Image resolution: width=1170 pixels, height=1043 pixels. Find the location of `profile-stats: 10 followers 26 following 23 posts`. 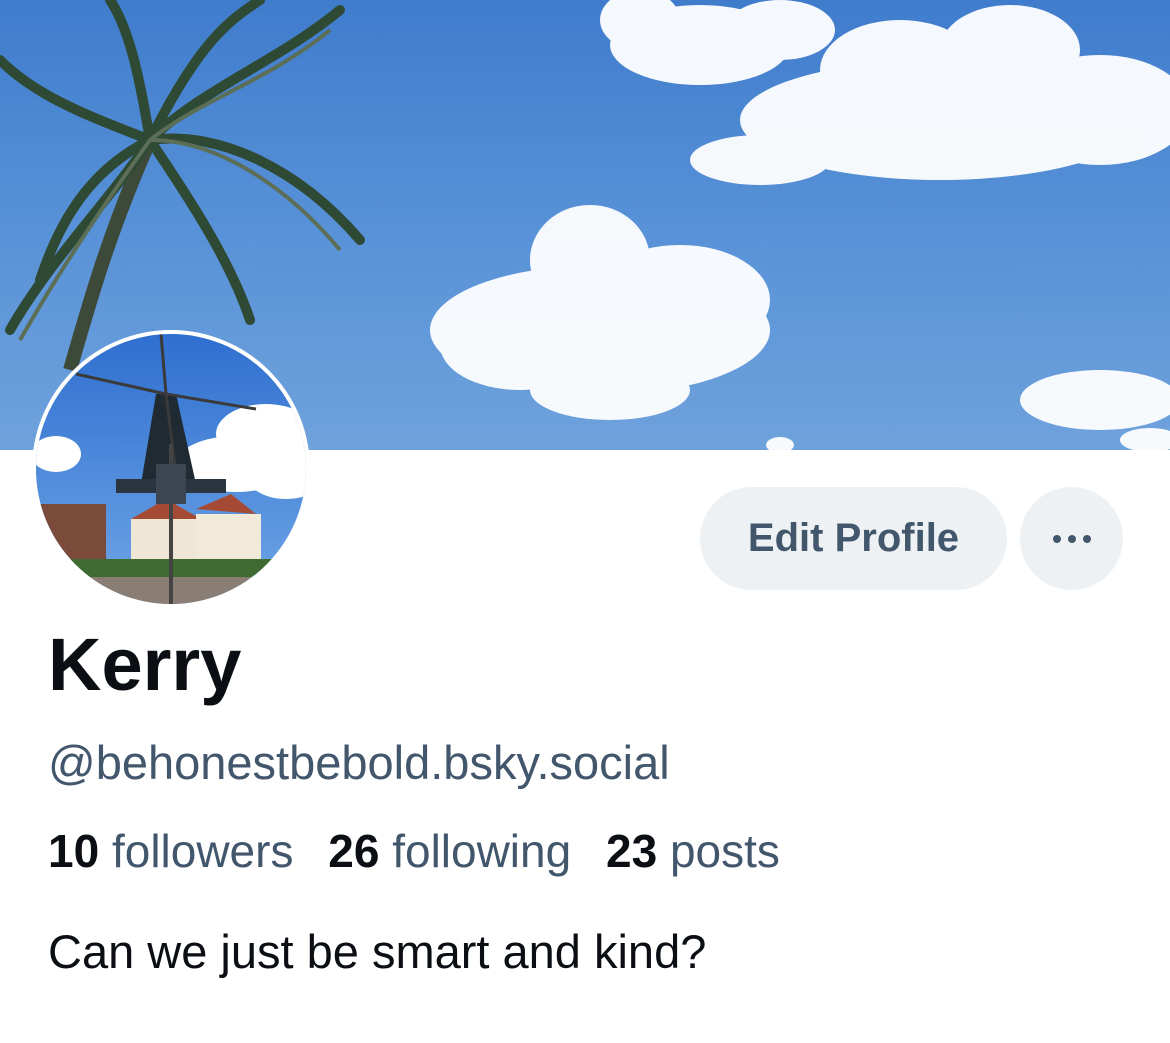

profile-stats: 10 followers 26 following 23 posts is located at coordinates (425, 851).